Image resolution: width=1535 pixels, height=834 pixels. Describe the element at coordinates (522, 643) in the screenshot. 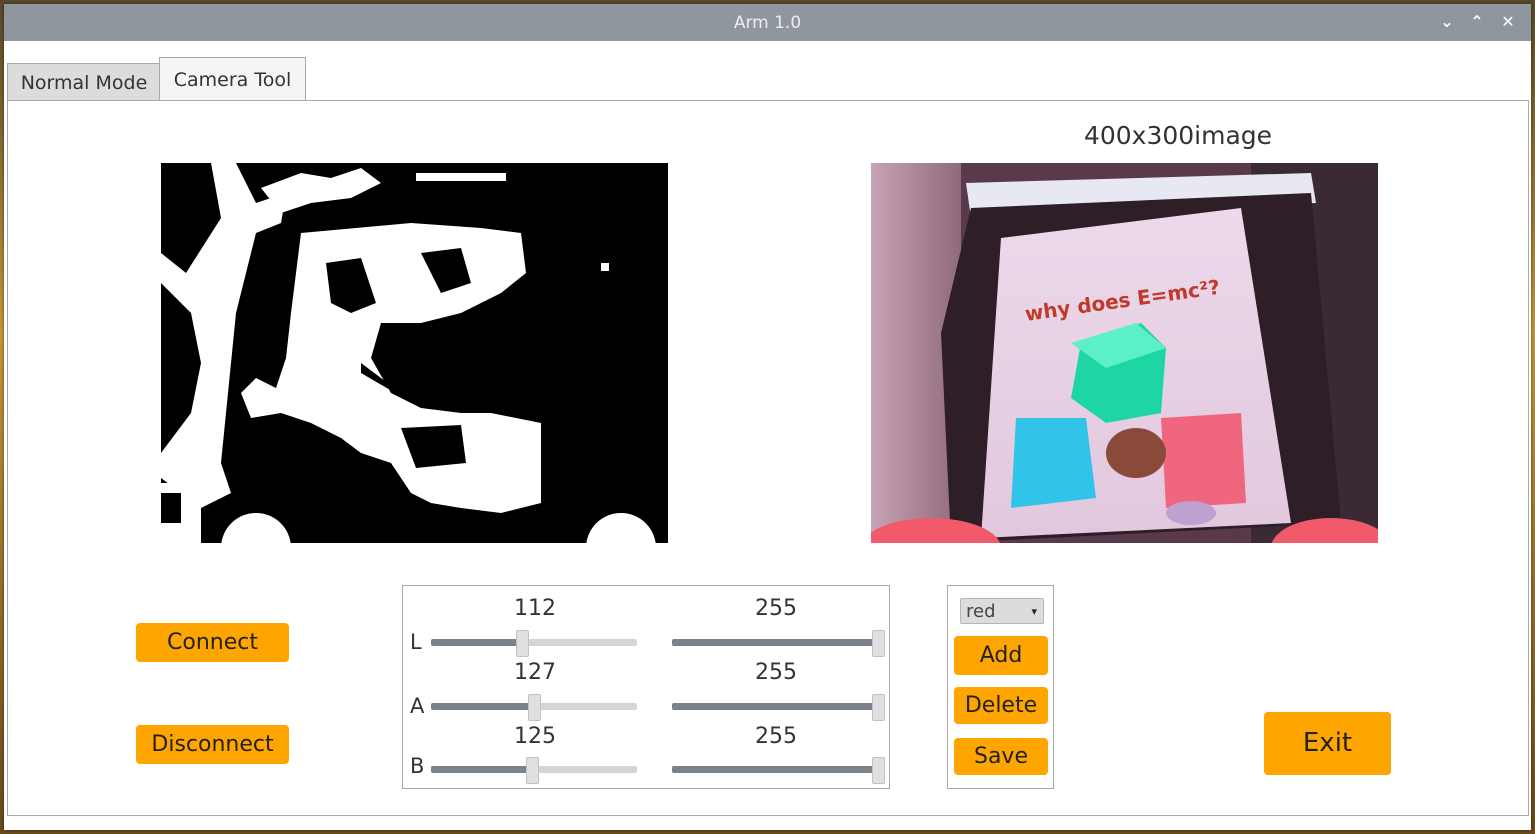

I see `slider-l-min-handle` at that location.